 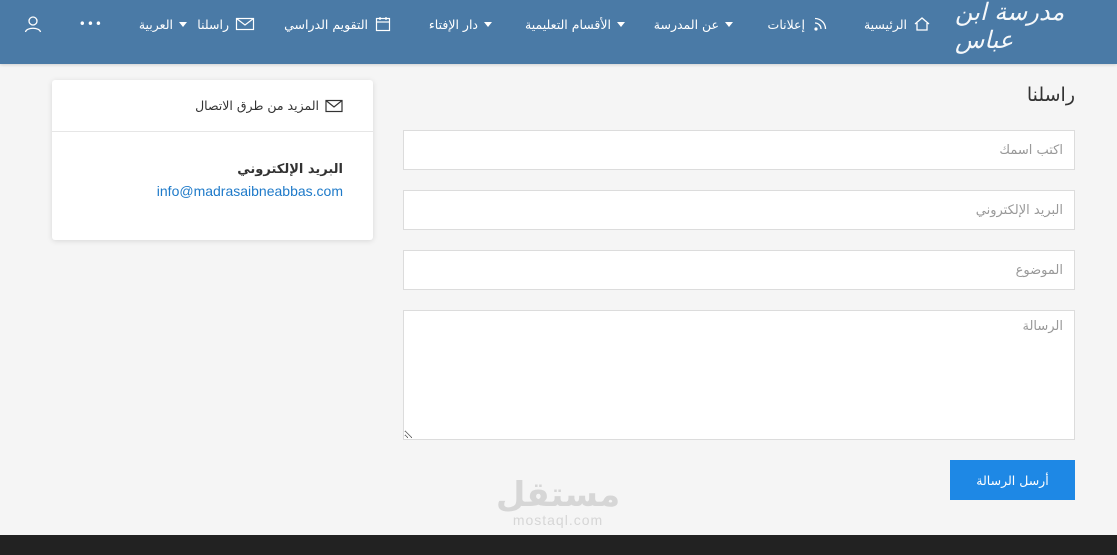 I want to click on home-icon, so click(x=922, y=24).